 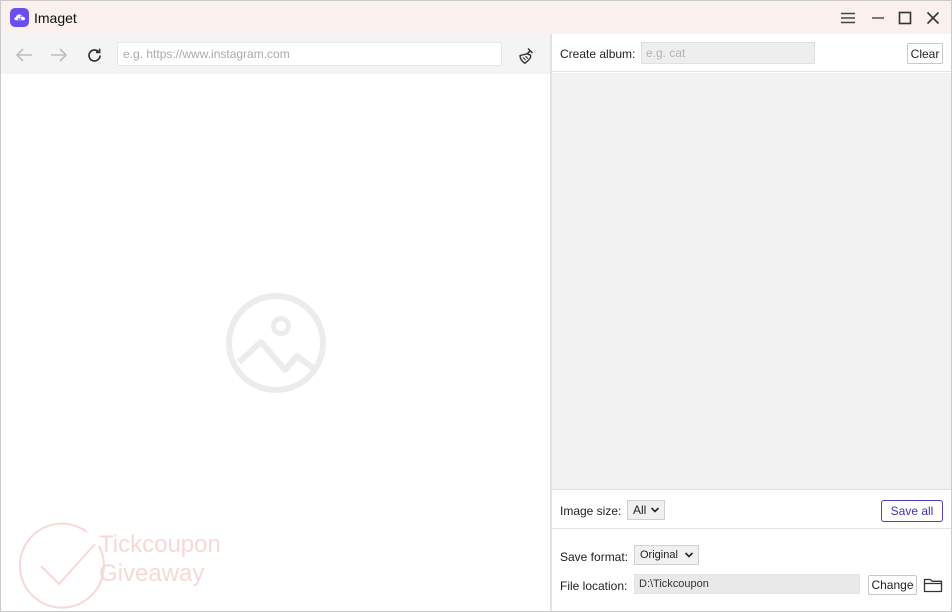 What do you see at coordinates (160, 544) in the screenshot?
I see `watermark-line-1: Tickcoupon` at bounding box center [160, 544].